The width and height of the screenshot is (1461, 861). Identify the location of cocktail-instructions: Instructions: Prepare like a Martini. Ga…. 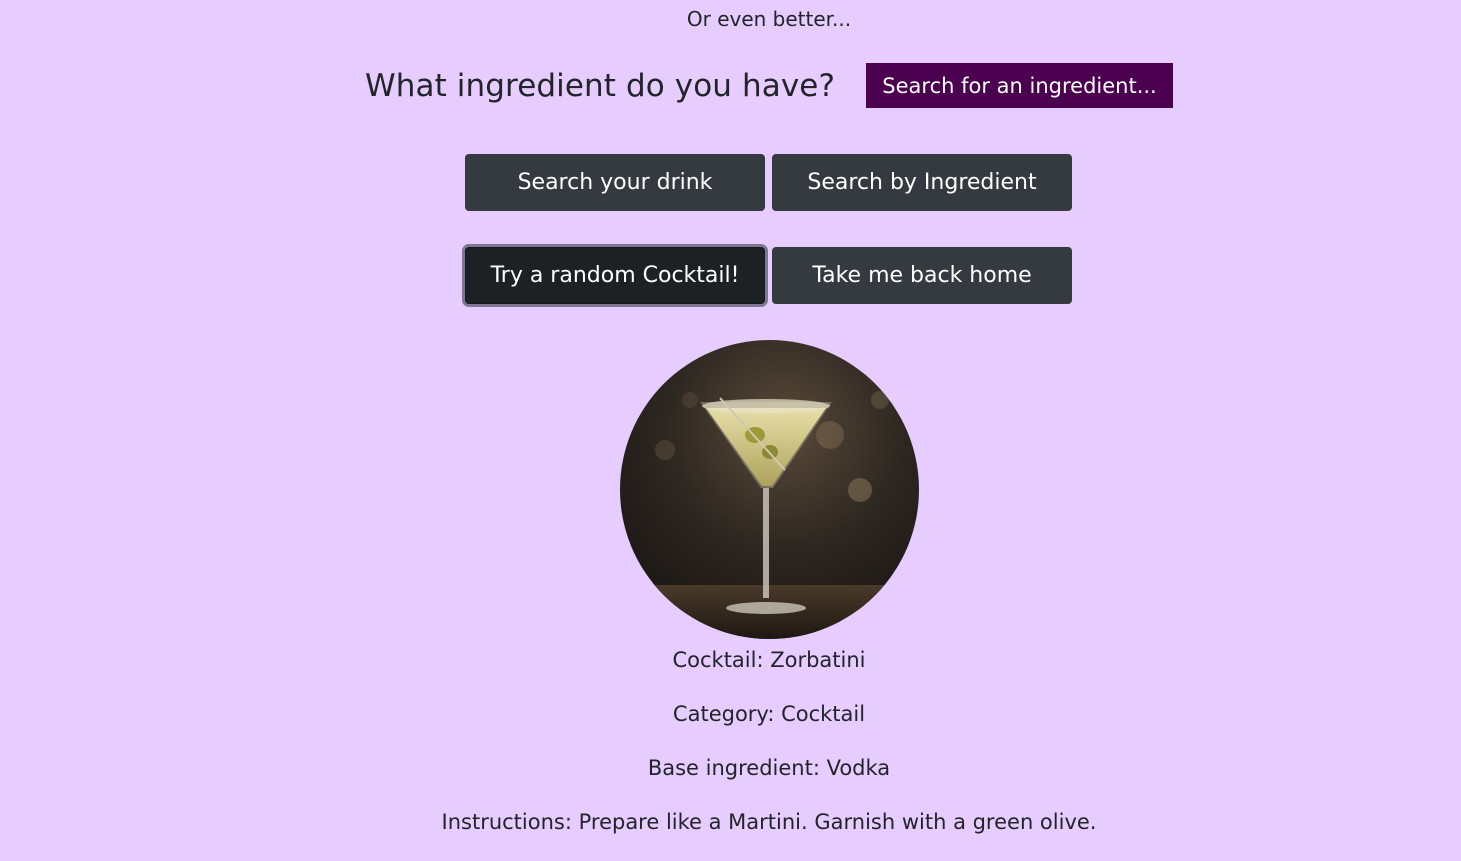
(769, 822).